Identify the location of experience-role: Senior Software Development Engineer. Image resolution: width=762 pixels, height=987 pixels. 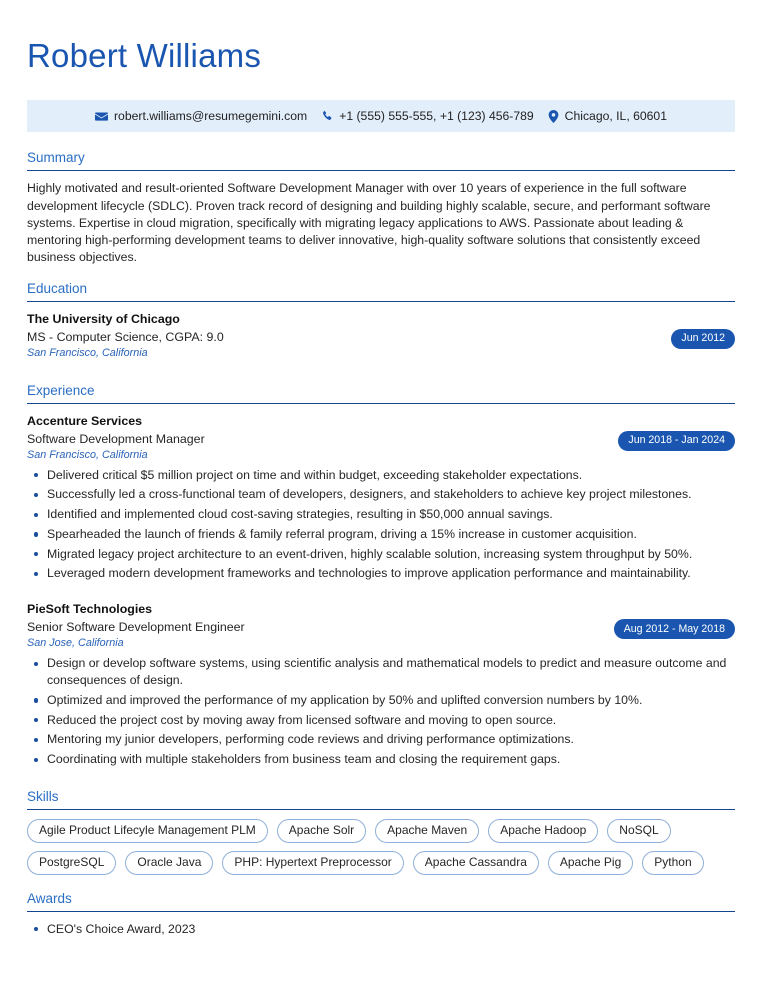
(136, 627).